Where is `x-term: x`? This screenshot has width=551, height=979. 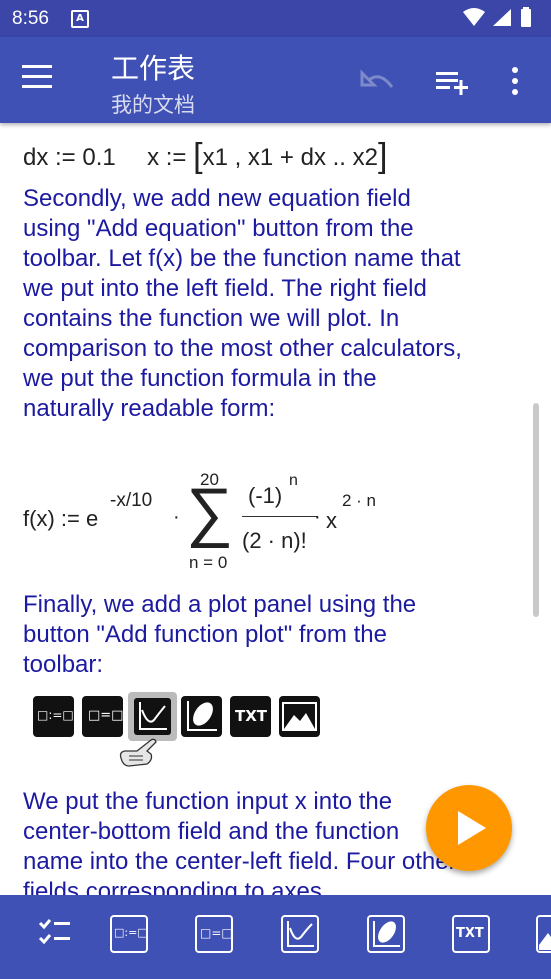 x-term: x is located at coordinates (331, 520).